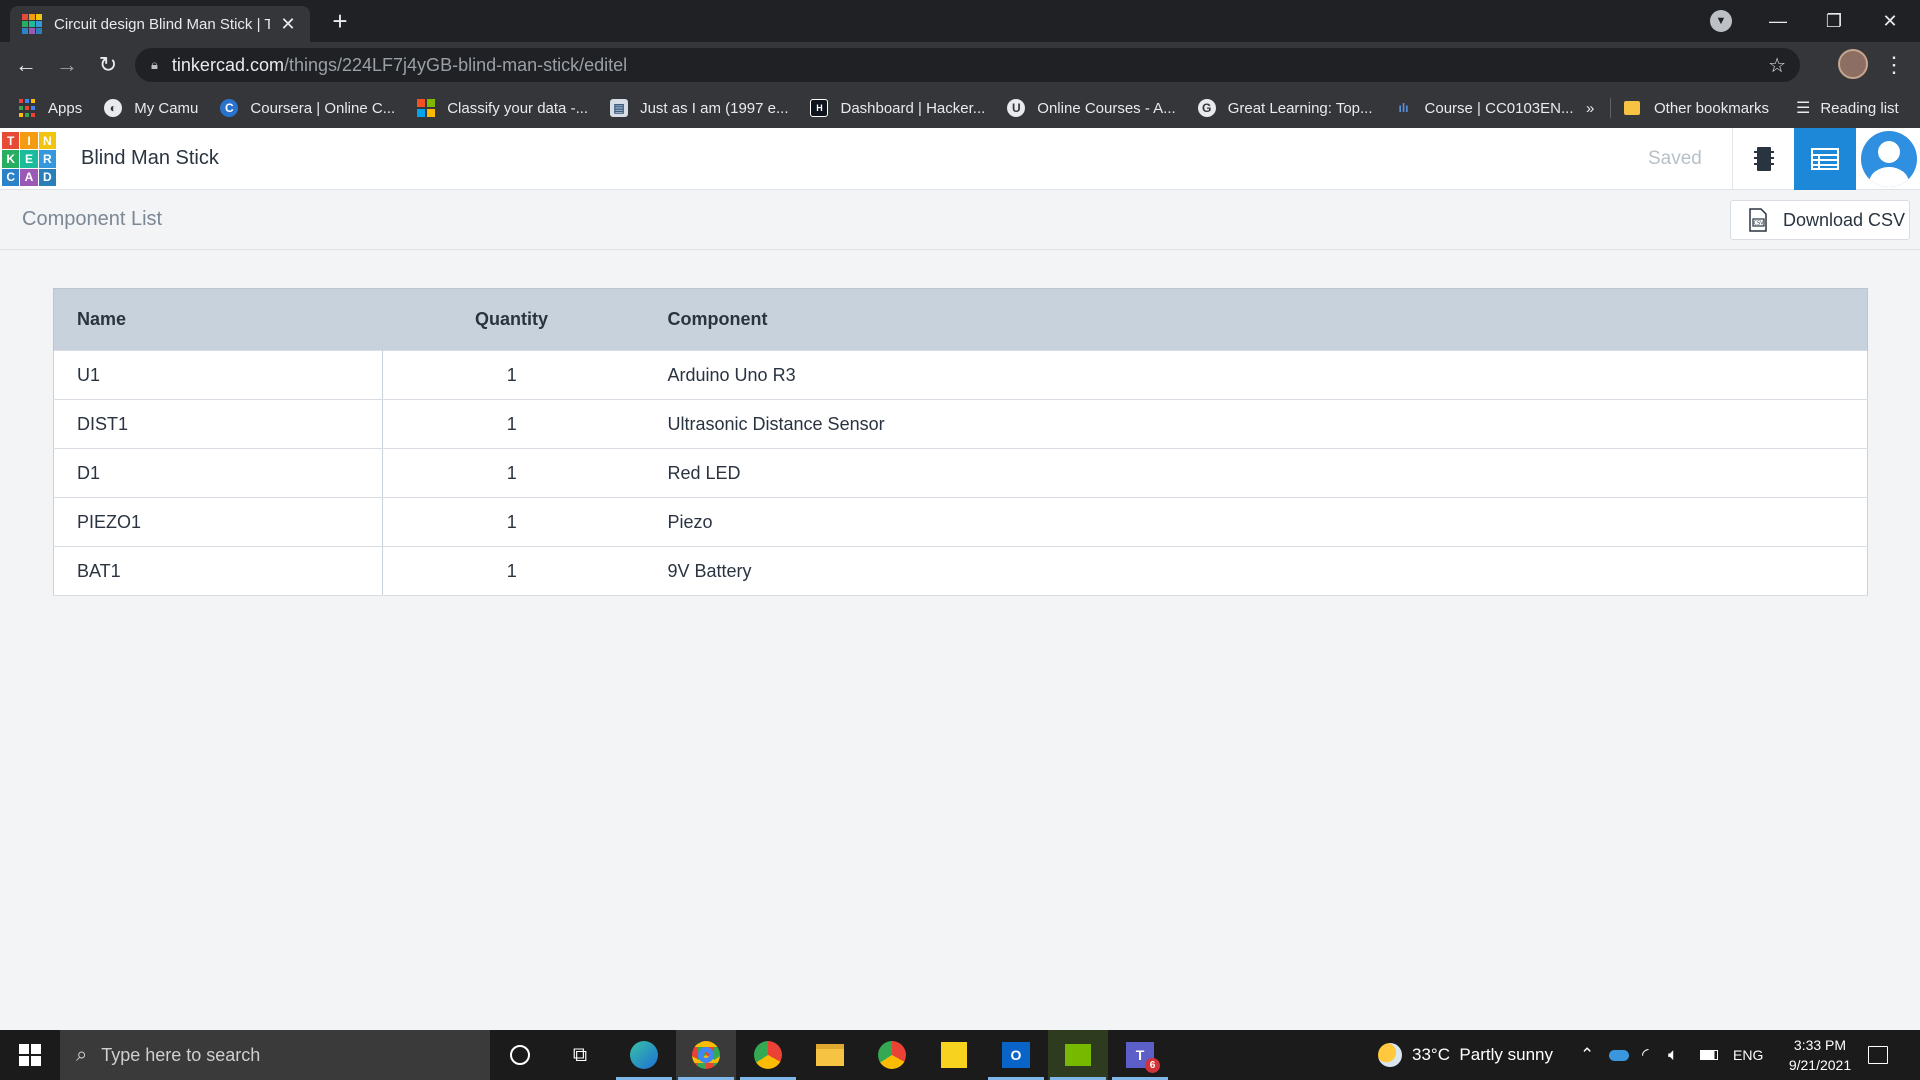 This screenshot has height=1080, width=1920. Describe the element at coordinates (1834, 21) in the screenshot. I see `restore-icon: ❐` at that location.